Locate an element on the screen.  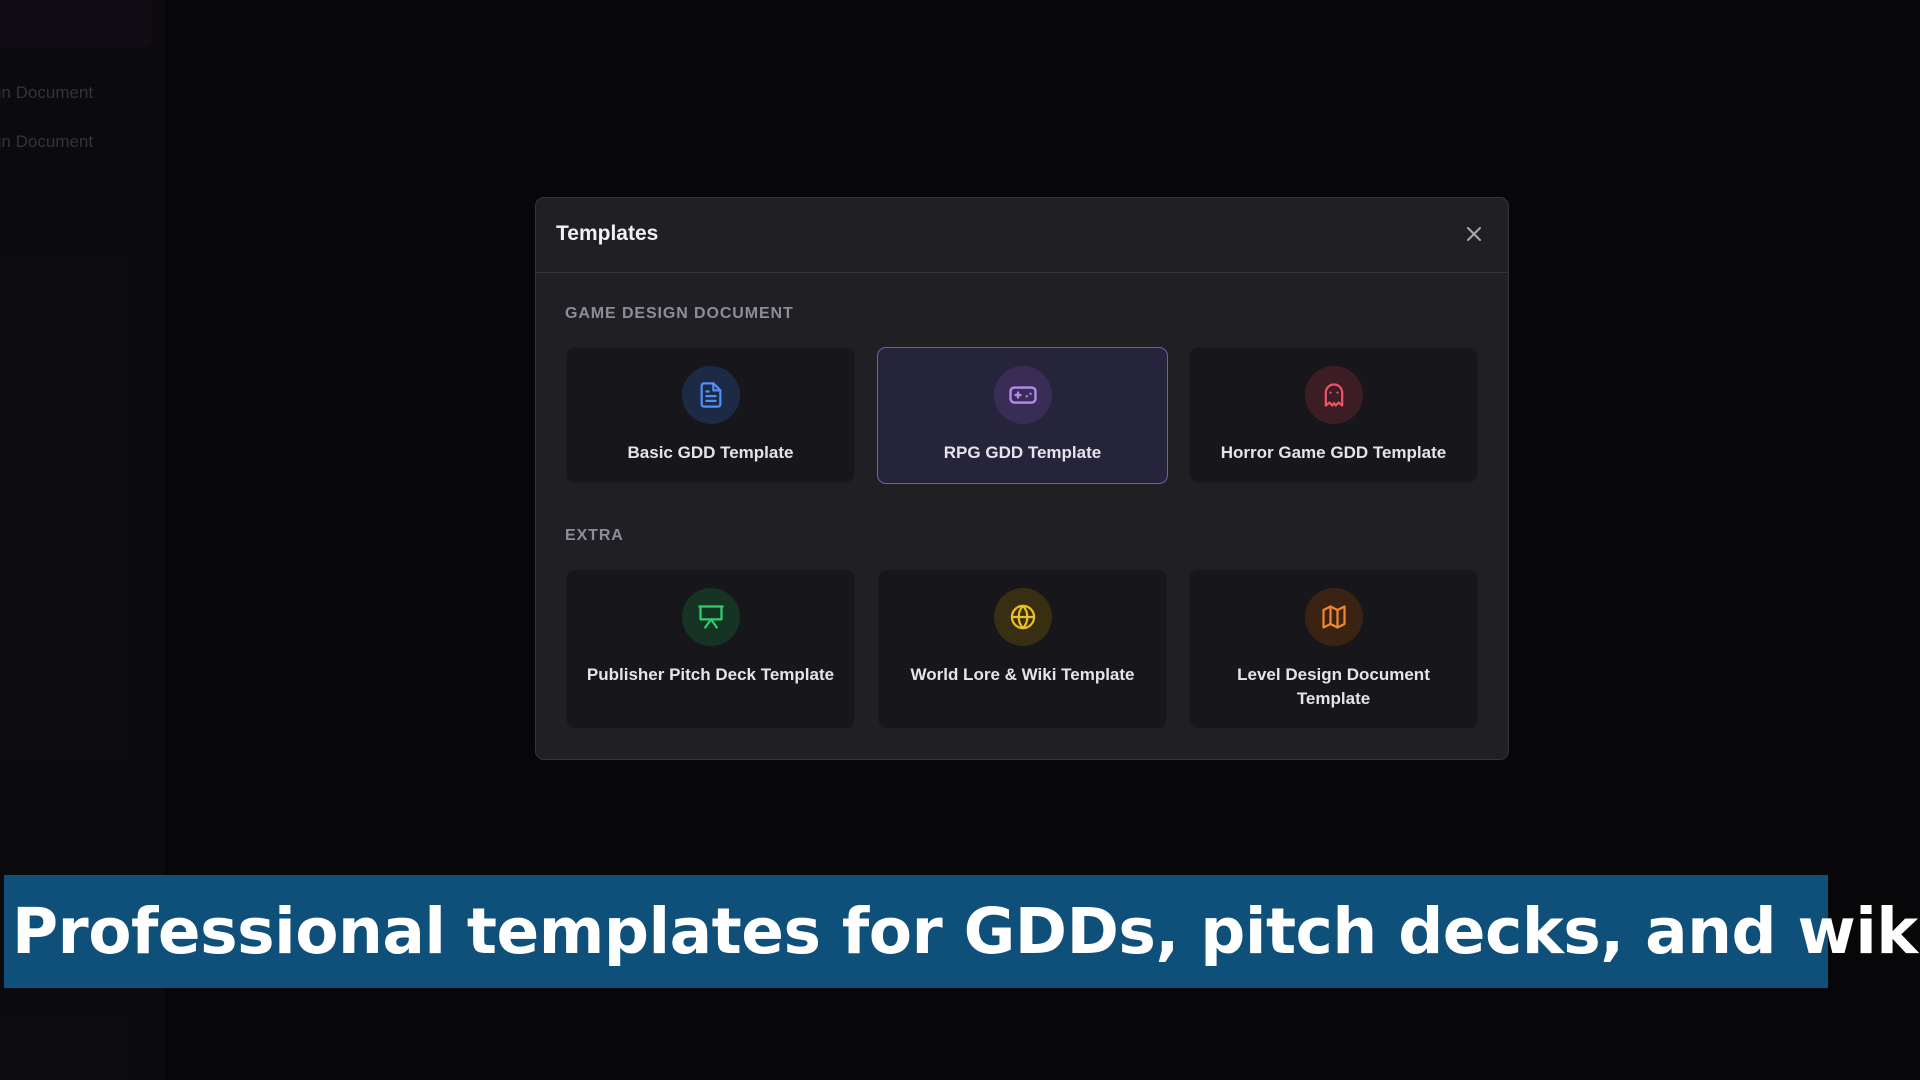
section-label-extra: EXTRA is located at coordinates (594, 535).